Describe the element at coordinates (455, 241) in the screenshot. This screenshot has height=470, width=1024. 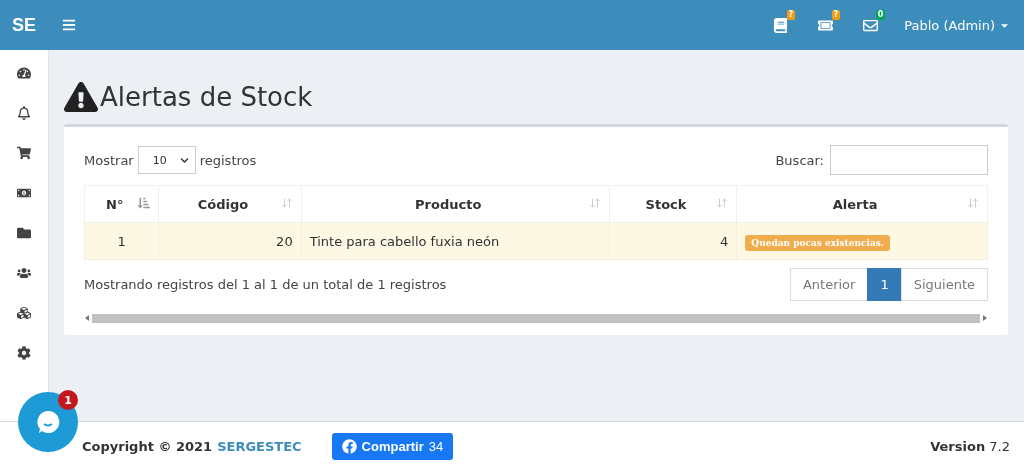
I see `table-cell: Tinte para cabello fuxia neón` at that location.